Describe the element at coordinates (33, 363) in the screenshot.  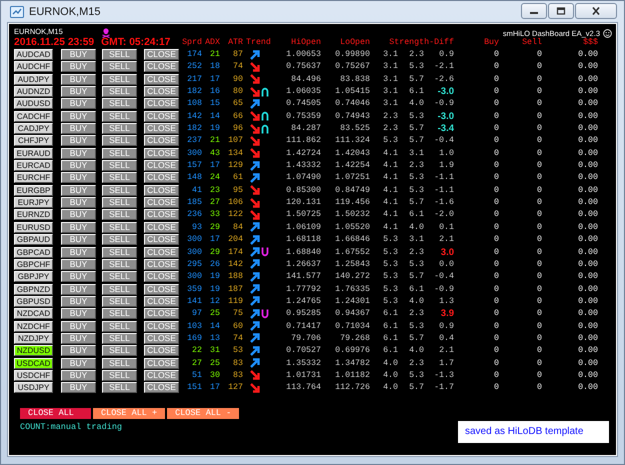
I see `pair-button: USDCAD` at that location.